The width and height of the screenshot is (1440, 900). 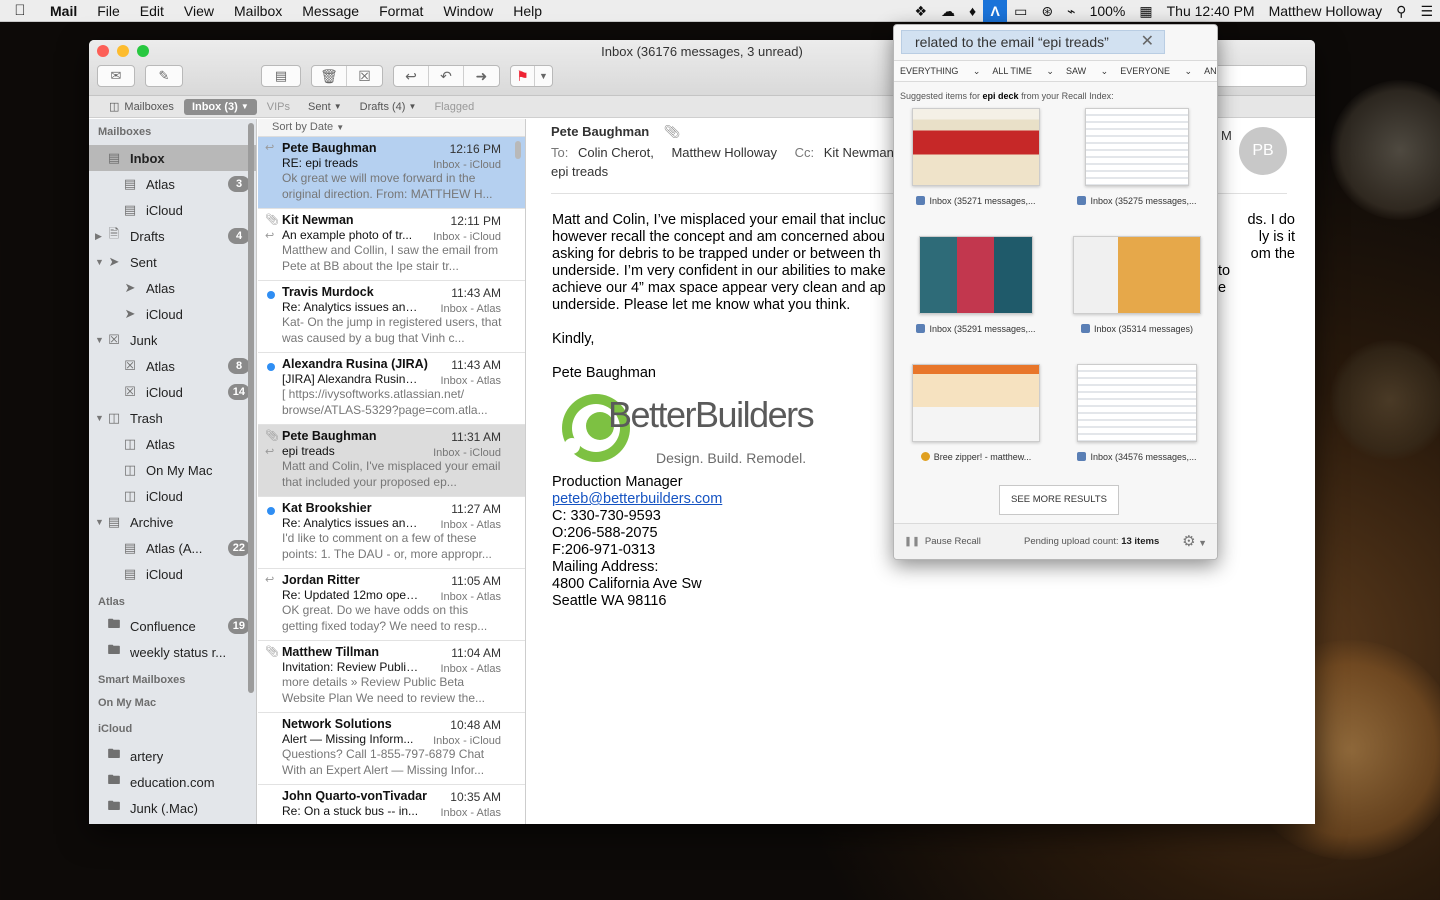 What do you see at coordinates (172, 496) in the screenshot?
I see `sidebar-item-trash-icloud: ◫ iCloud` at bounding box center [172, 496].